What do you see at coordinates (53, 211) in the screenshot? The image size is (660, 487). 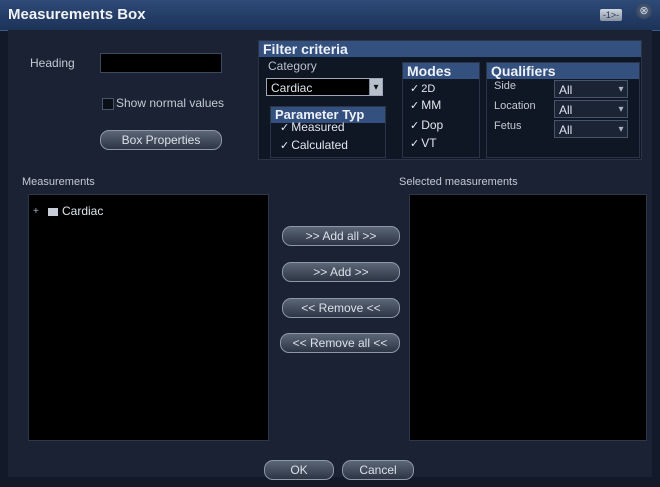 I see `document-icon` at bounding box center [53, 211].